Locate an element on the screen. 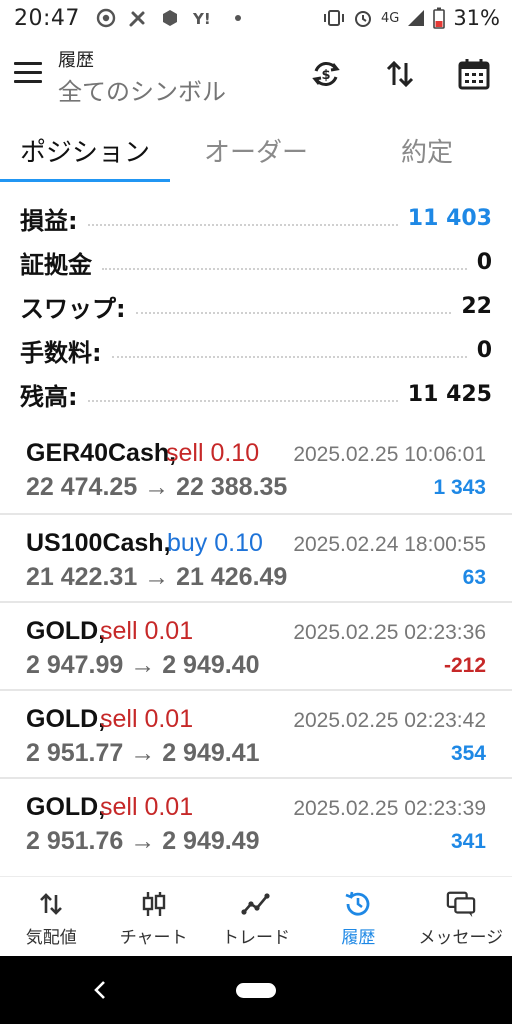  svg-text: Y! is located at coordinates (201, 19).